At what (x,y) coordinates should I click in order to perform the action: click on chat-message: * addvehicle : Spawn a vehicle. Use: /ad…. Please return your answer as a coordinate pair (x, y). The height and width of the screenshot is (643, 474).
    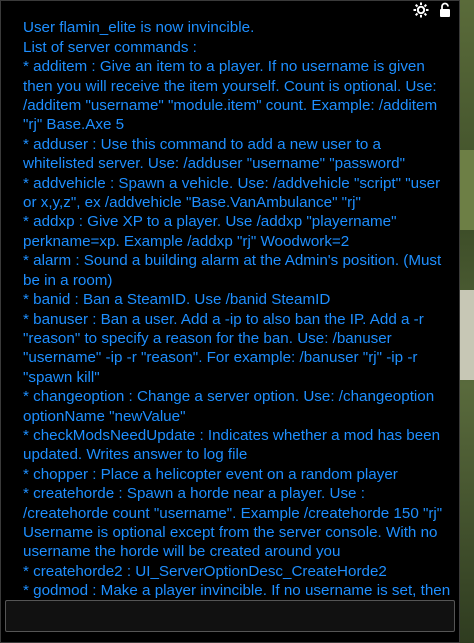
    Looking at the image, I should click on (232, 193).